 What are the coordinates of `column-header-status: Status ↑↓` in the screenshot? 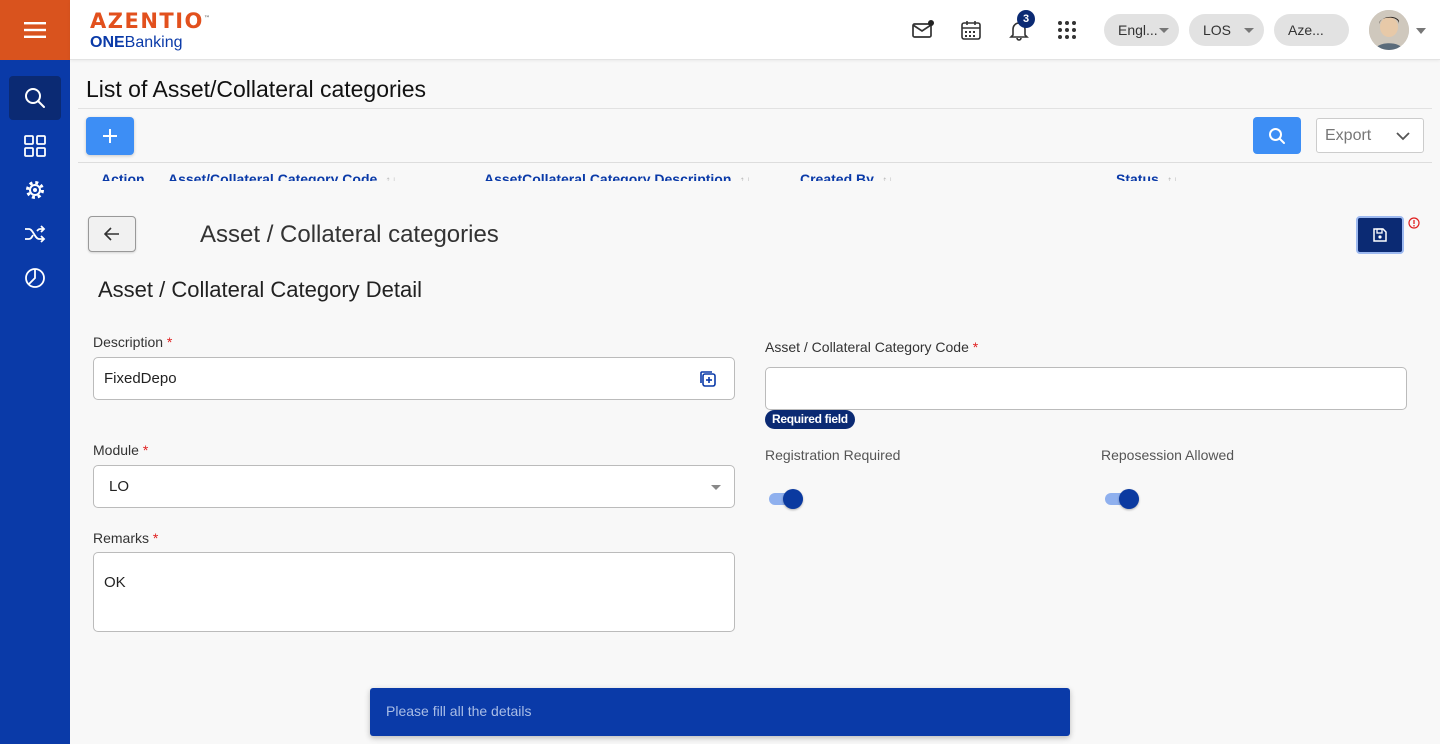 It's located at (1147, 176).